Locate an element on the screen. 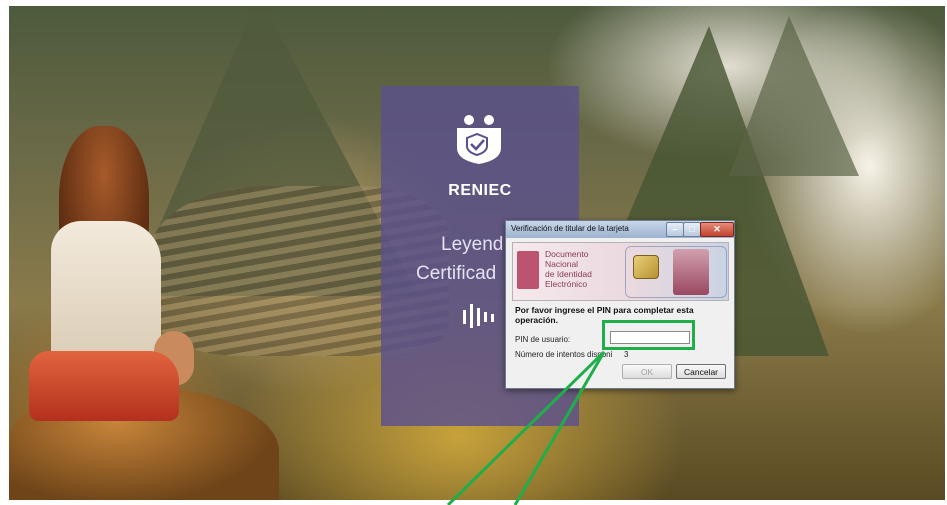 This screenshot has width=947, height=505. ok-button: OK is located at coordinates (647, 371).